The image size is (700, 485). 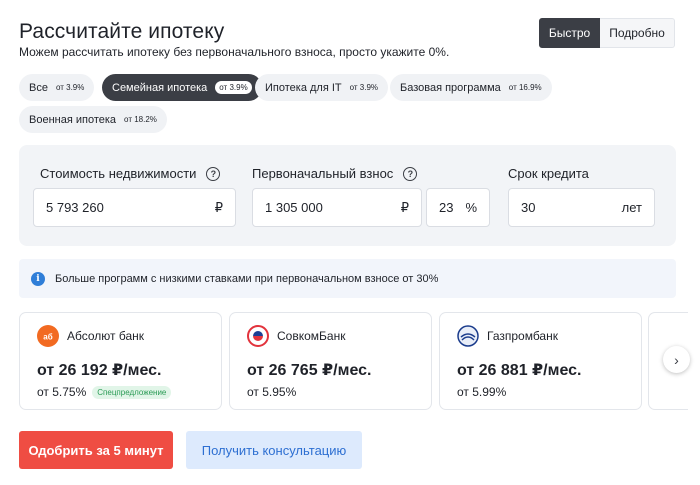 What do you see at coordinates (294, 207) in the screenshot?
I see `down-payment-value: 1 305 000` at bounding box center [294, 207].